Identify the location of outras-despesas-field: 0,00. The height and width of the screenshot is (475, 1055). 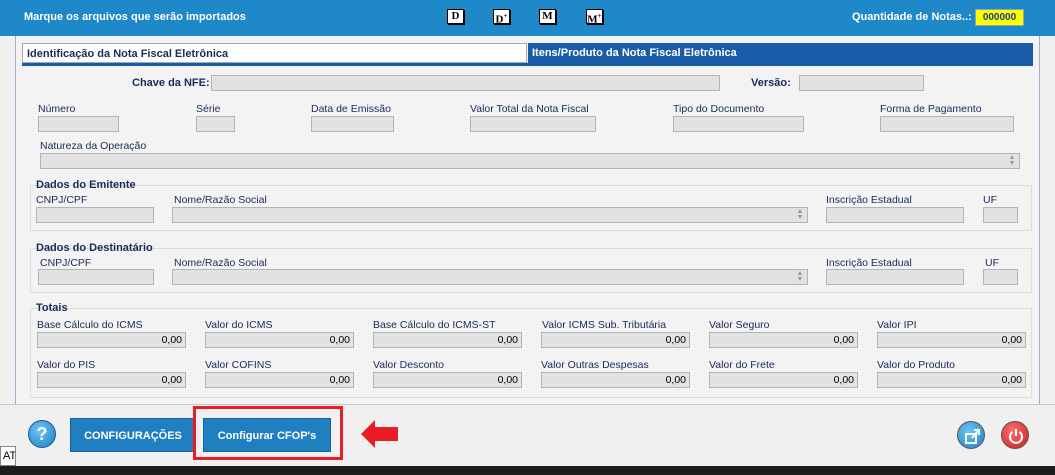
(615, 380).